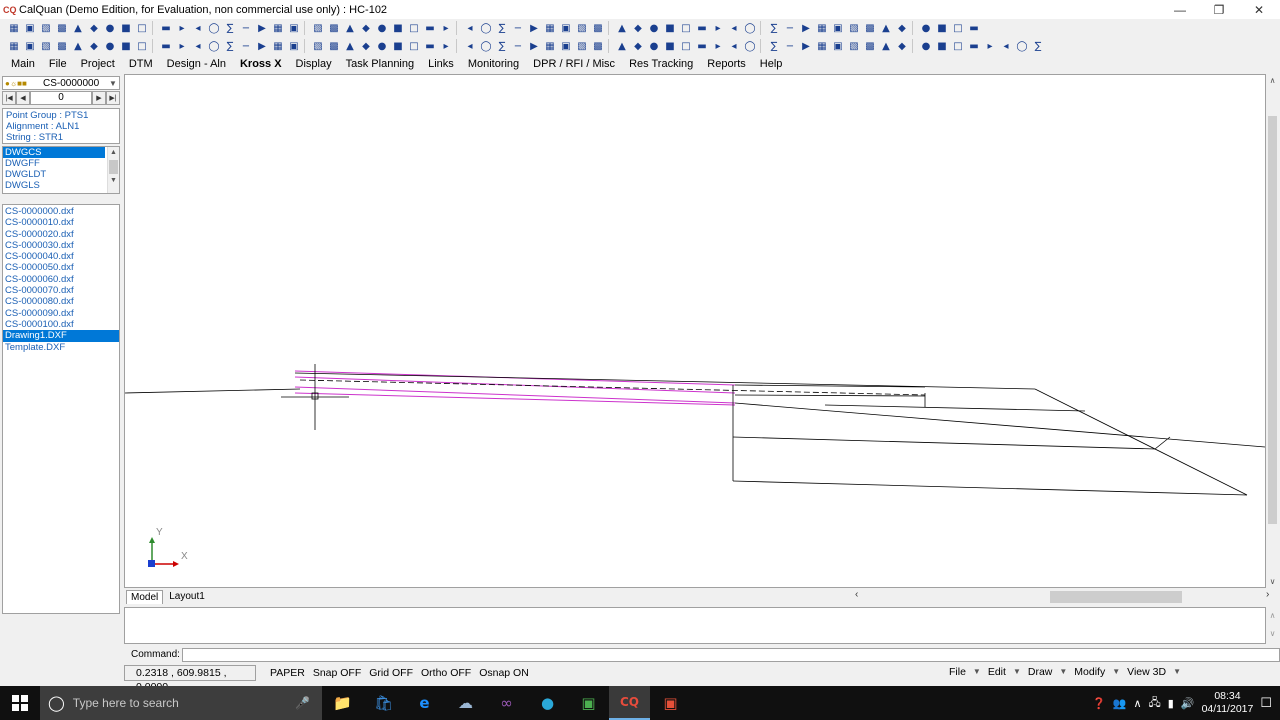 Image resolution: width=1280 pixels, height=720 pixels. I want to click on new-icon: ■, so click(398, 28).